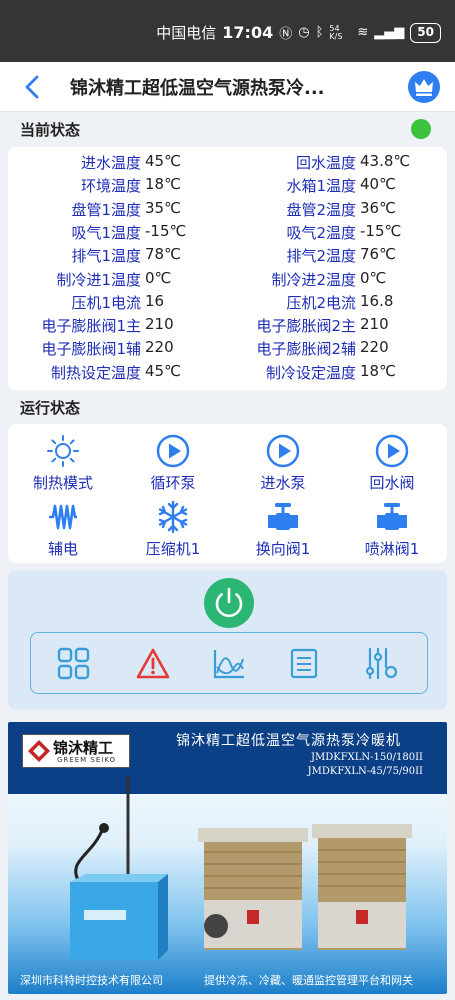 Image resolution: width=455 pixels, height=1000 pixels. What do you see at coordinates (227, 209) in the screenshot?
I see `status-row: 盘管1温度 35℃ 盘管2温度 36℃` at bounding box center [227, 209].